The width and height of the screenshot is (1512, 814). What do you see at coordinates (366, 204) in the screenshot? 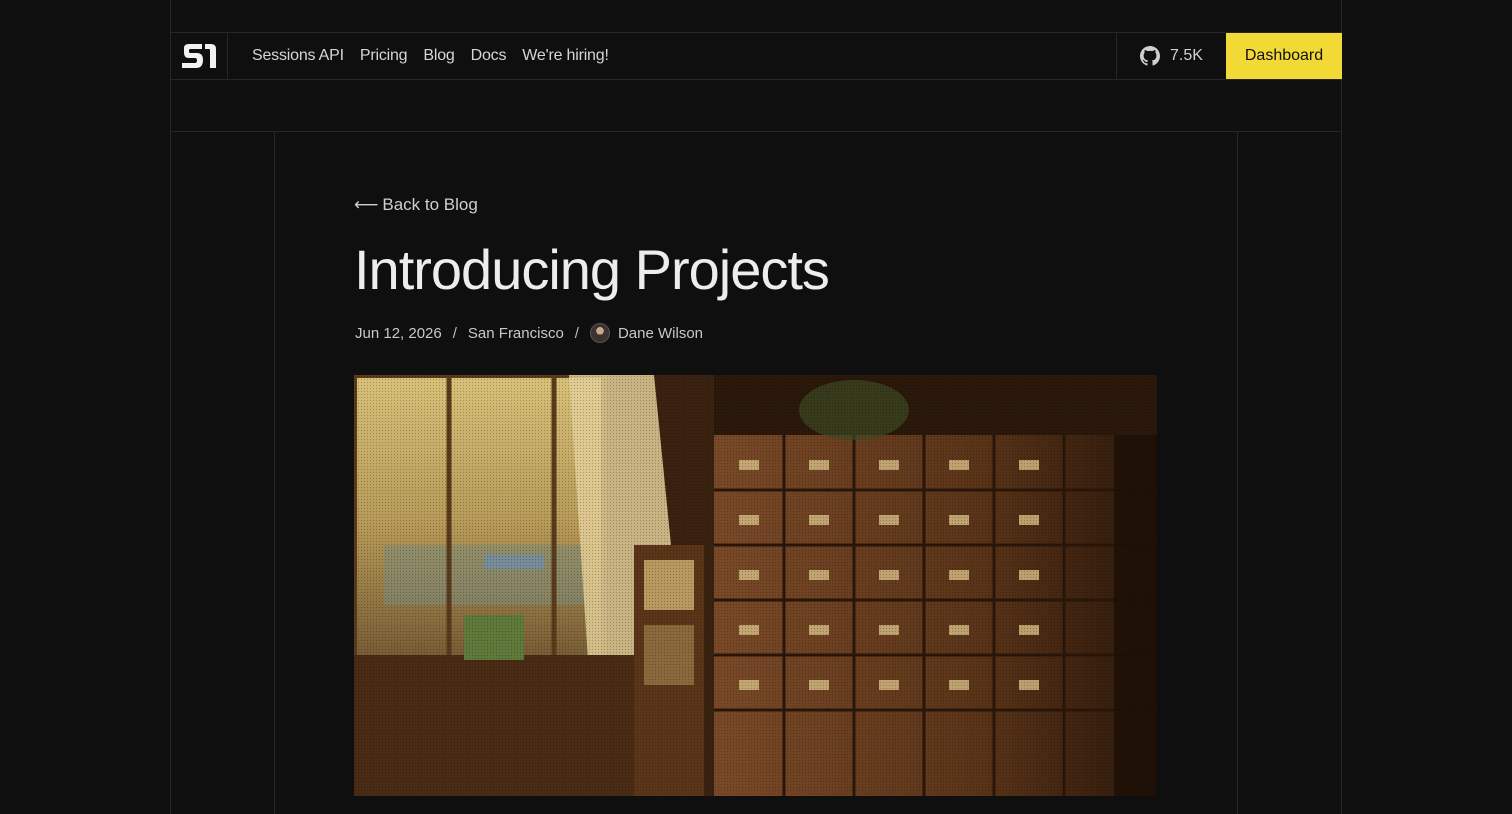
I see `arrow-left-icon: ⟵` at bounding box center [366, 204].